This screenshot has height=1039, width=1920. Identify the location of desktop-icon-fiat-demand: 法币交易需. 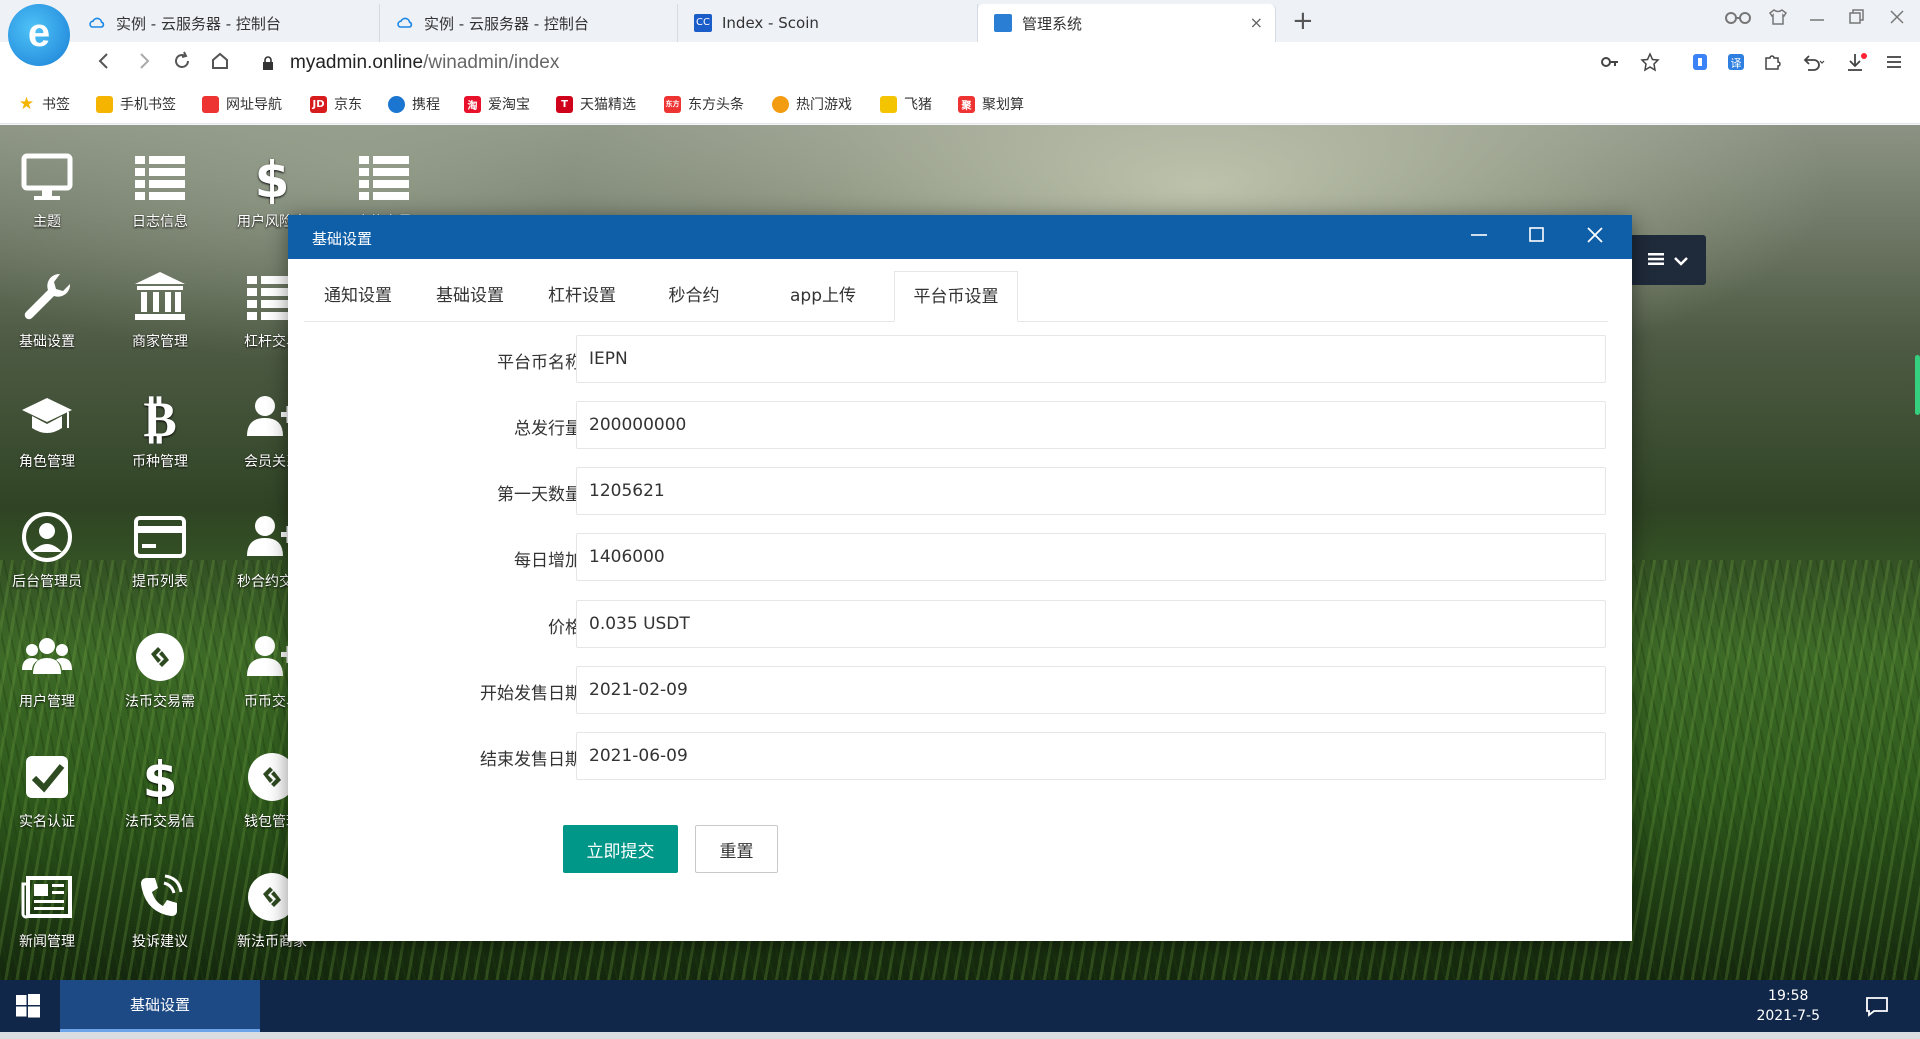
(160, 669).